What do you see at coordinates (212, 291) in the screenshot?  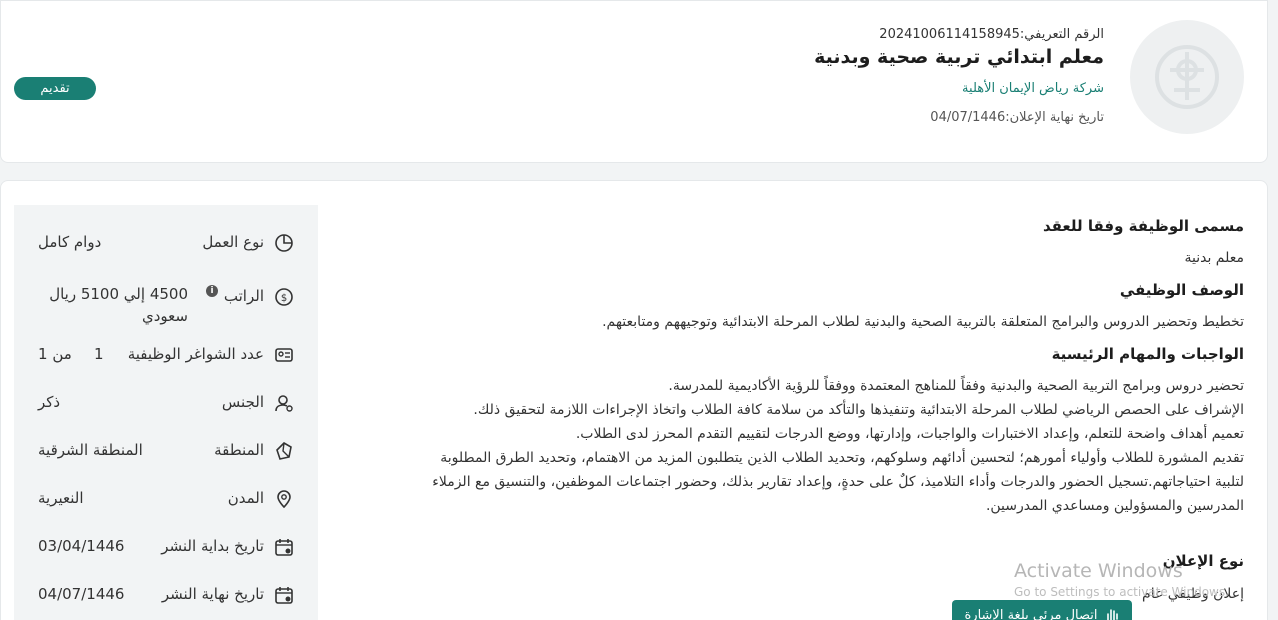 I see `info-icon: i` at bounding box center [212, 291].